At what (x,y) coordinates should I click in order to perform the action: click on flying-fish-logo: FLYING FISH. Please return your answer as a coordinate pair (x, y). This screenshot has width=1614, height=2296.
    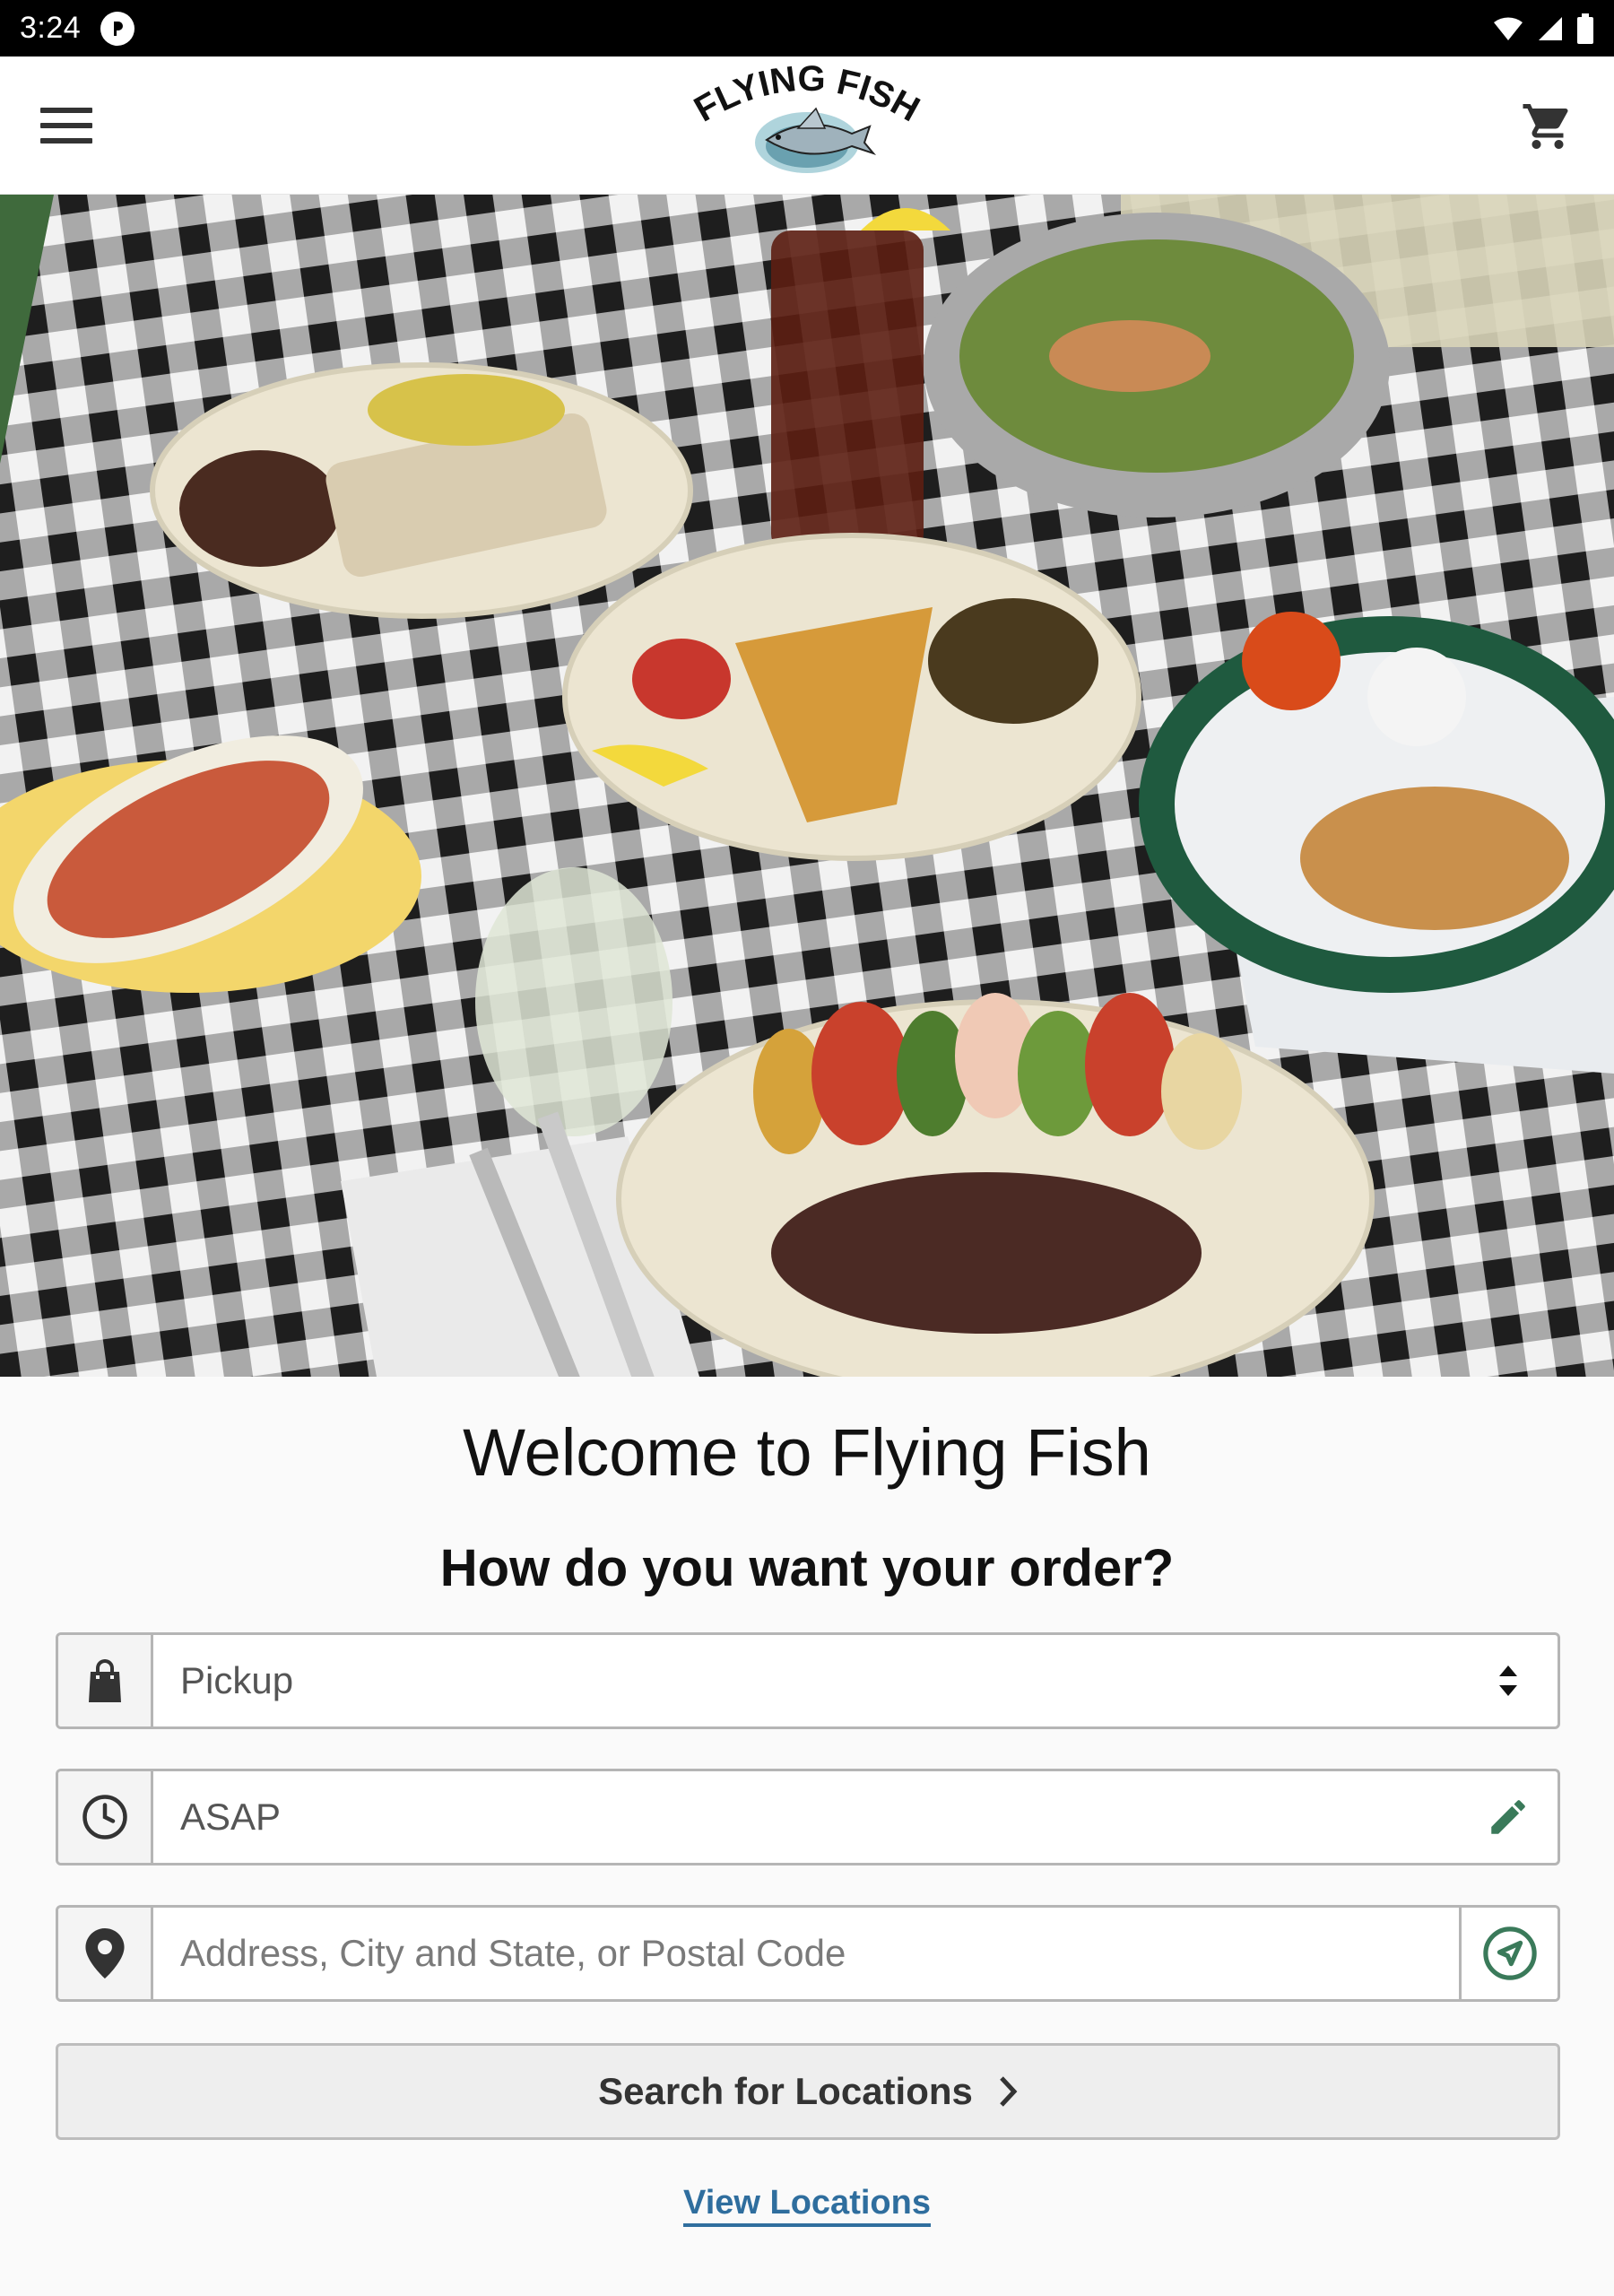
    Looking at the image, I should click on (807, 118).